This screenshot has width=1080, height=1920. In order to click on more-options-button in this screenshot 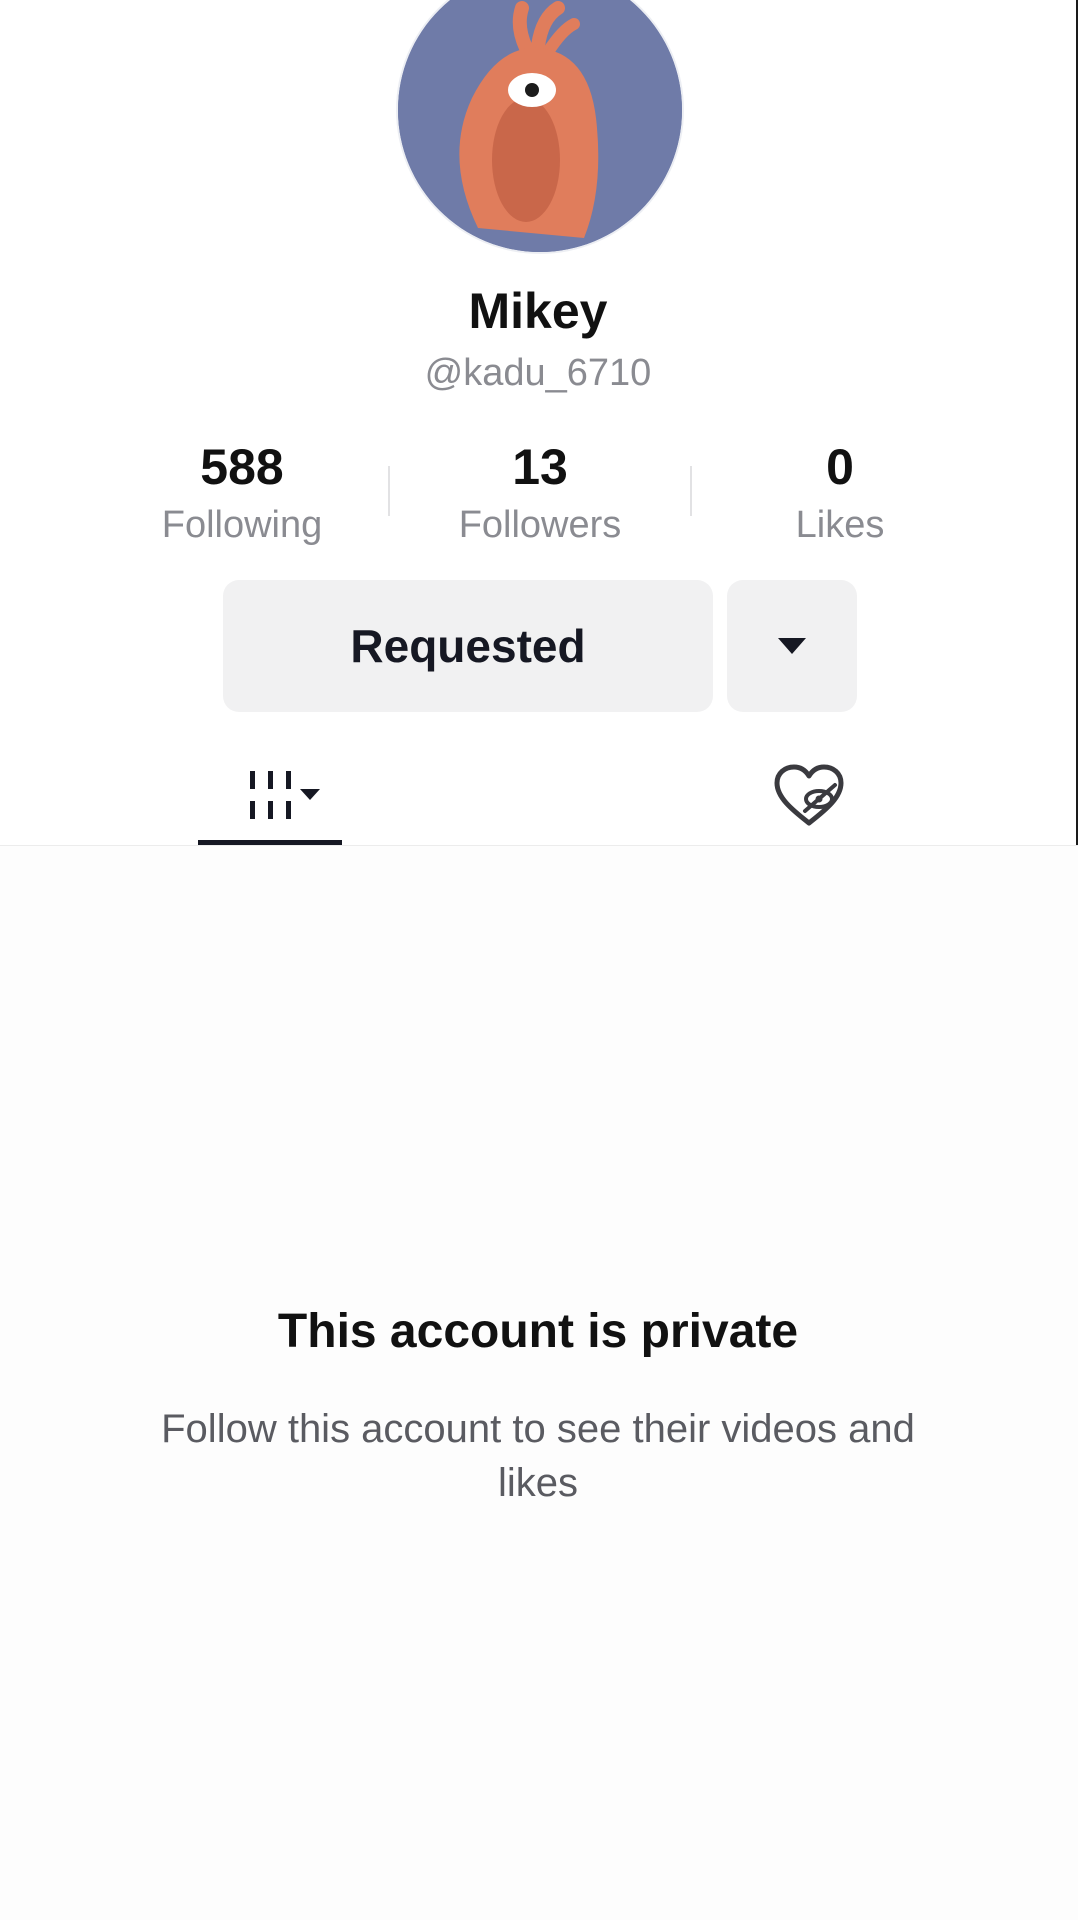, I will do `click(792, 646)`.